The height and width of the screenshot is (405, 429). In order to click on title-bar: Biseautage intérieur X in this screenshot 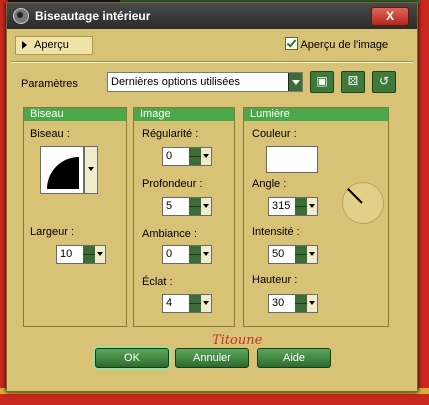, I will do `click(212, 16)`.